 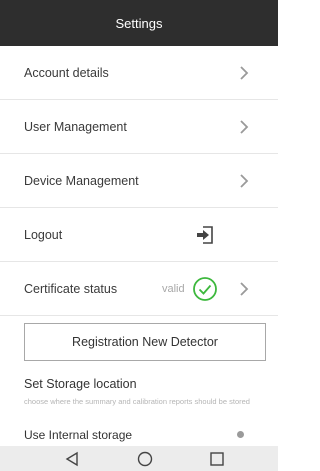 What do you see at coordinates (81, 180) in the screenshot?
I see `device-management-label: Device Management` at bounding box center [81, 180].